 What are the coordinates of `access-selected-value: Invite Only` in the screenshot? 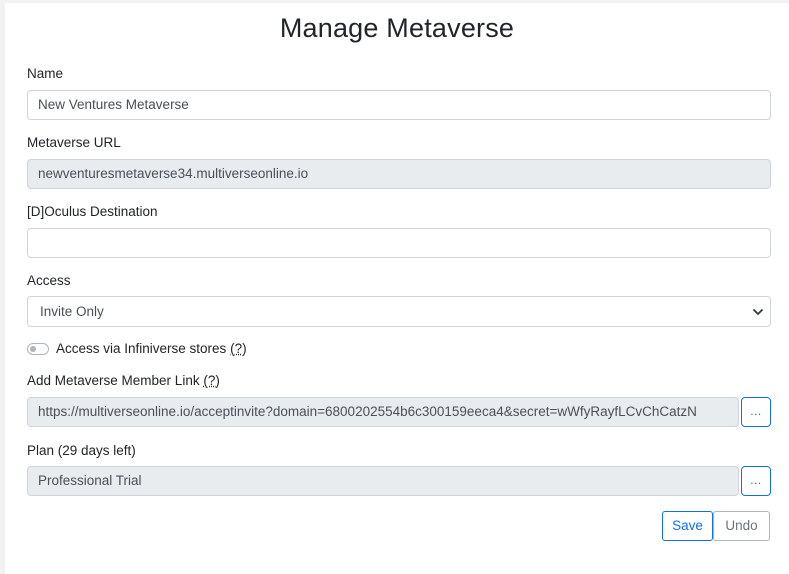 It's located at (72, 311).